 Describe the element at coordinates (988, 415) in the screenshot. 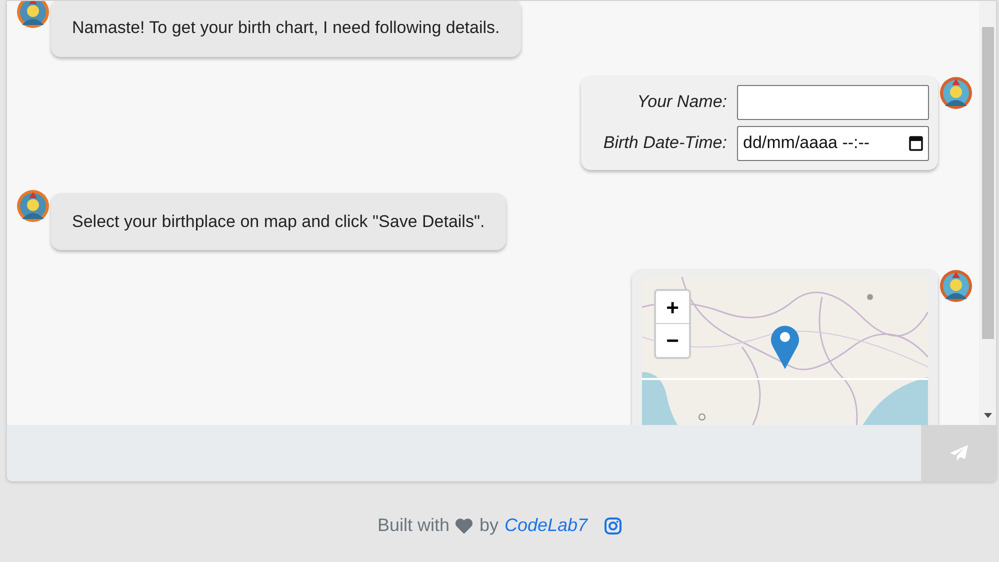

I see `scroll-down-icon` at that location.